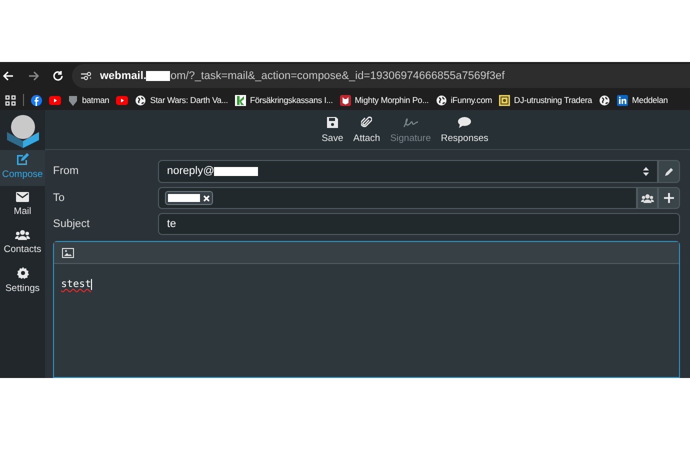 This screenshot has width=690, height=456. I want to click on url-text: webmail., so click(123, 76).